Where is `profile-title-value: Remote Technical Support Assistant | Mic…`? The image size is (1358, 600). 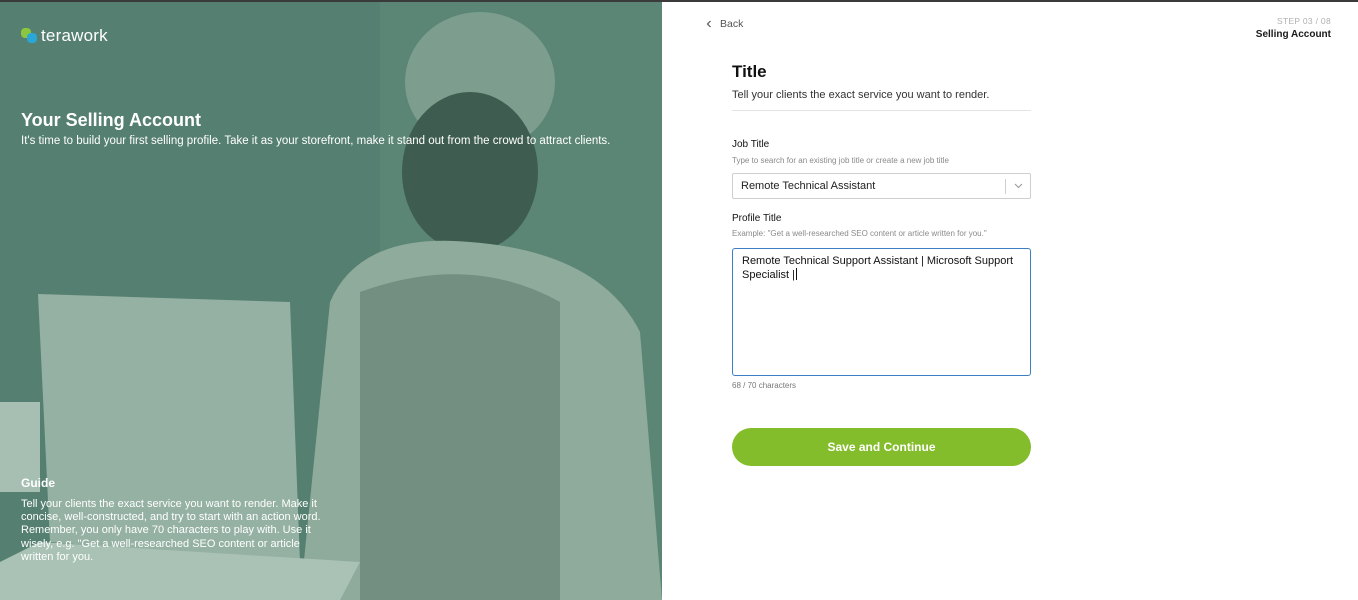
profile-title-value: Remote Technical Support Assistant | Mic… is located at coordinates (878, 268).